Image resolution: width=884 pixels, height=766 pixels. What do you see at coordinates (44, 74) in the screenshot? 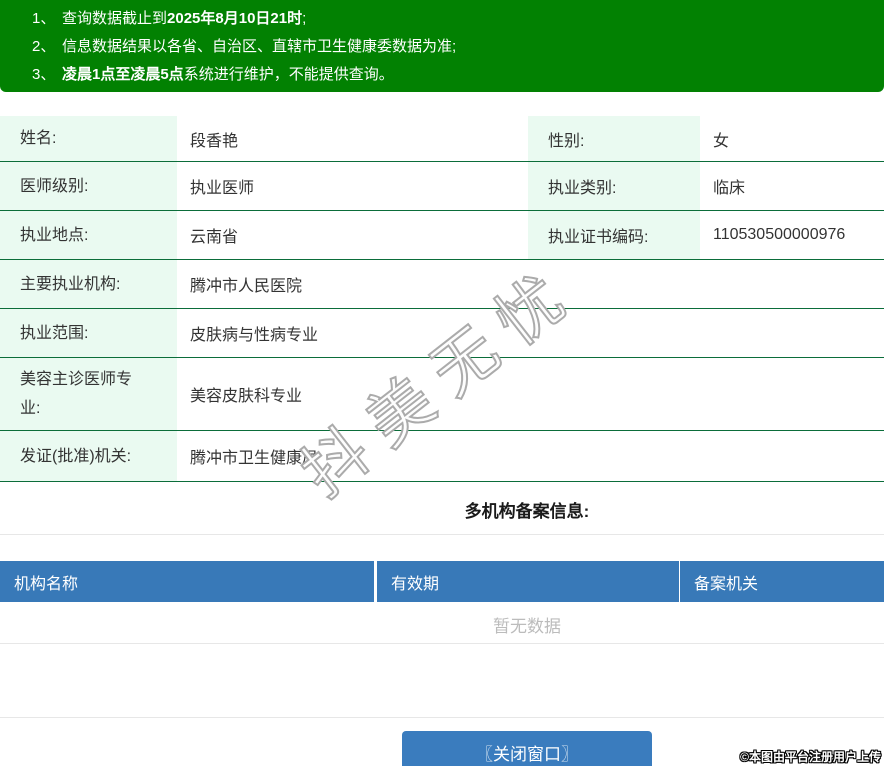
I see `notice-line-number: 3、` at bounding box center [44, 74].